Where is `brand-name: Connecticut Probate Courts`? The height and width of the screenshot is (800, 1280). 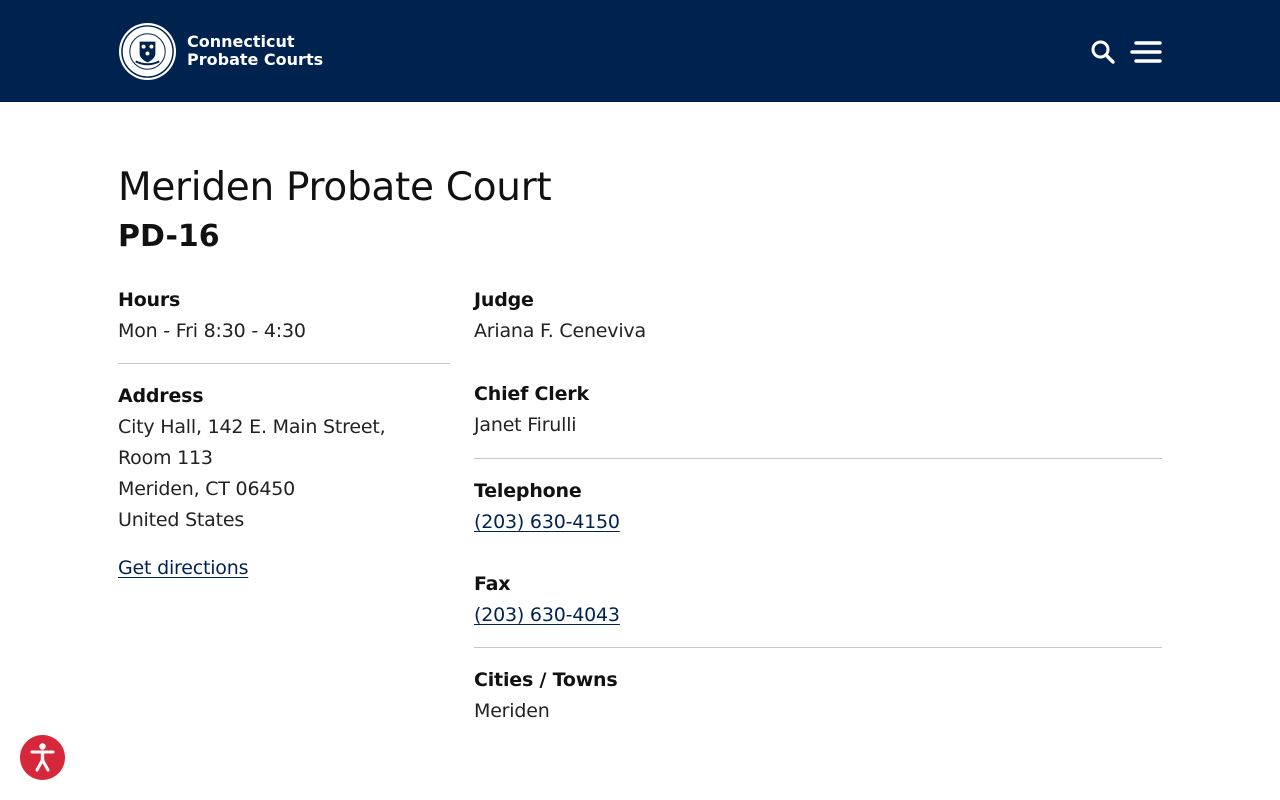 brand-name: Connecticut Probate Courts is located at coordinates (255, 51).